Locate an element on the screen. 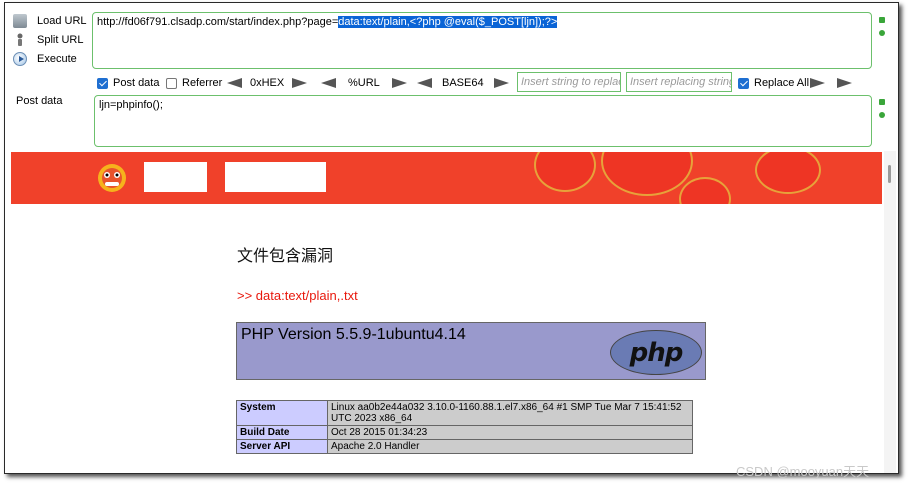  url-expand-dot is located at coordinates (882, 33).